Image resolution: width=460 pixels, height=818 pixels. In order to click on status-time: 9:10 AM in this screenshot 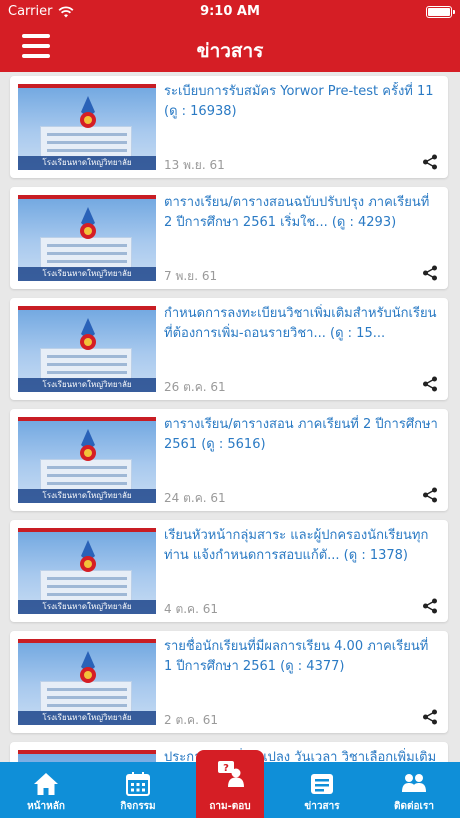, I will do `click(230, 11)`.